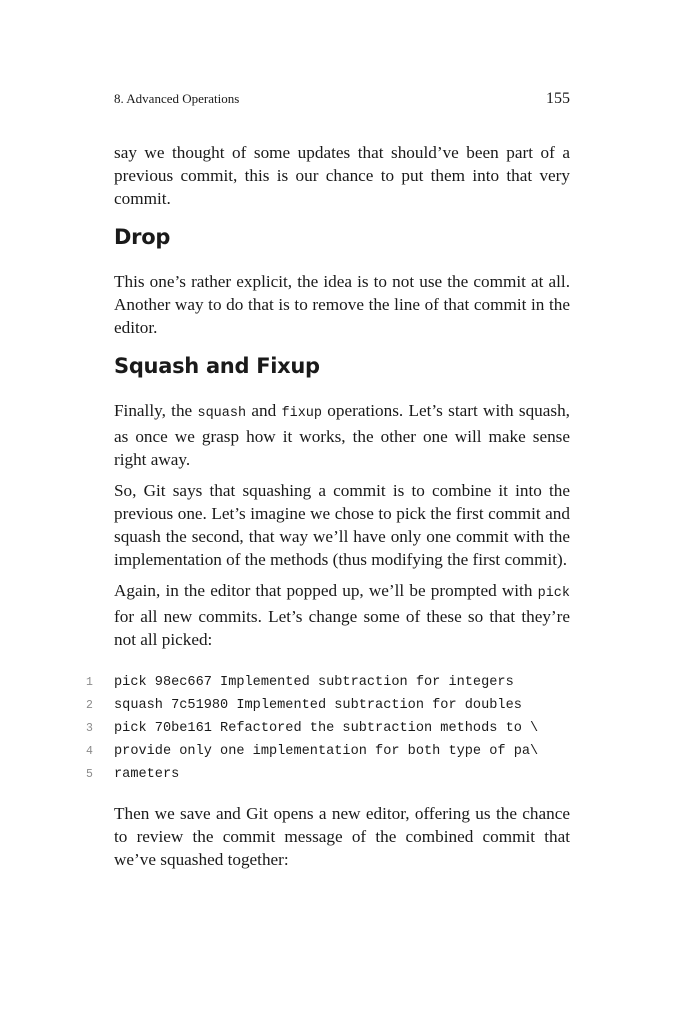 The image size is (683, 1024). I want to click on heading-drop: Drop, so click(142, 237).